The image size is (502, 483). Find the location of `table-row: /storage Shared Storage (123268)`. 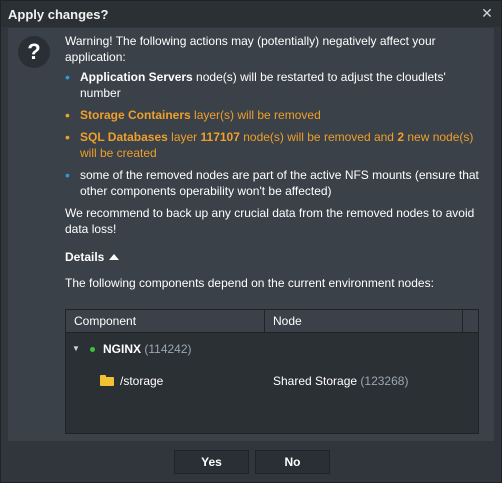

table-row: /storage Shared Storage (123268) is located at coordinates (272, 381).